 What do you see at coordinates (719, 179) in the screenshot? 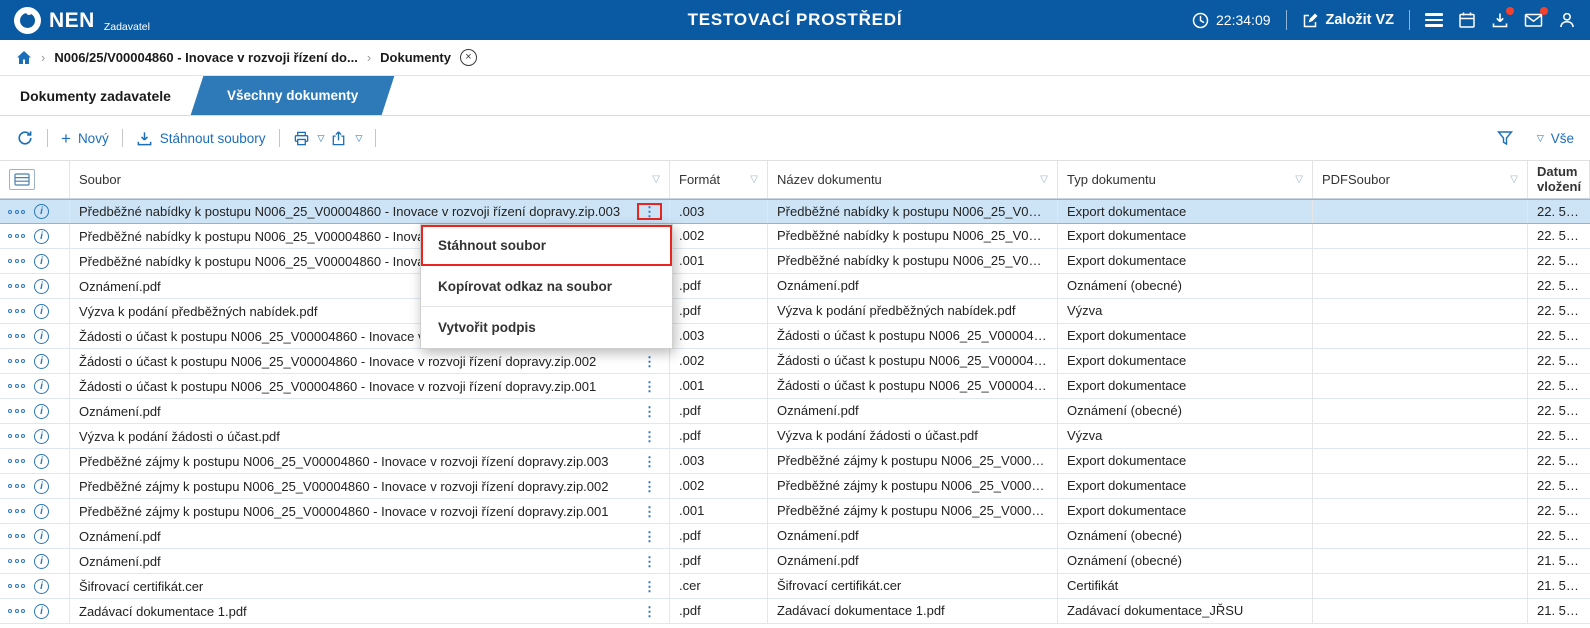
I see `column-header-format: Formát ▽` at bounding box center [719, 179].